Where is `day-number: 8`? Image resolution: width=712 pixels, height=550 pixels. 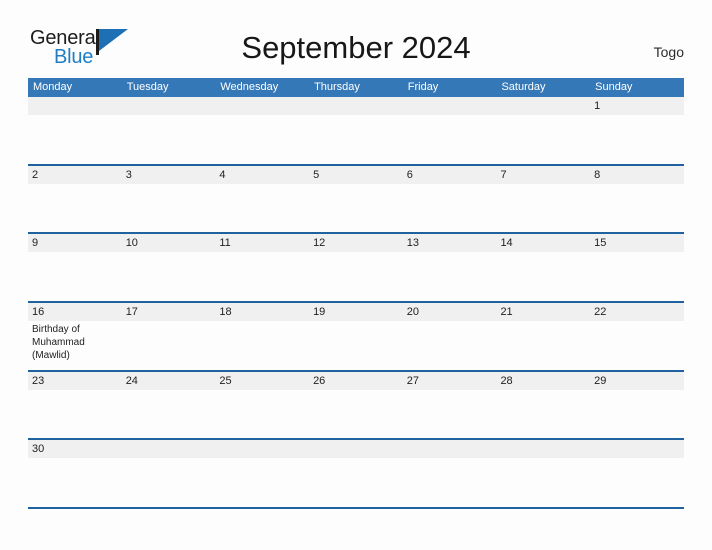 day-number: 8 is located at coordinates (597, 174).